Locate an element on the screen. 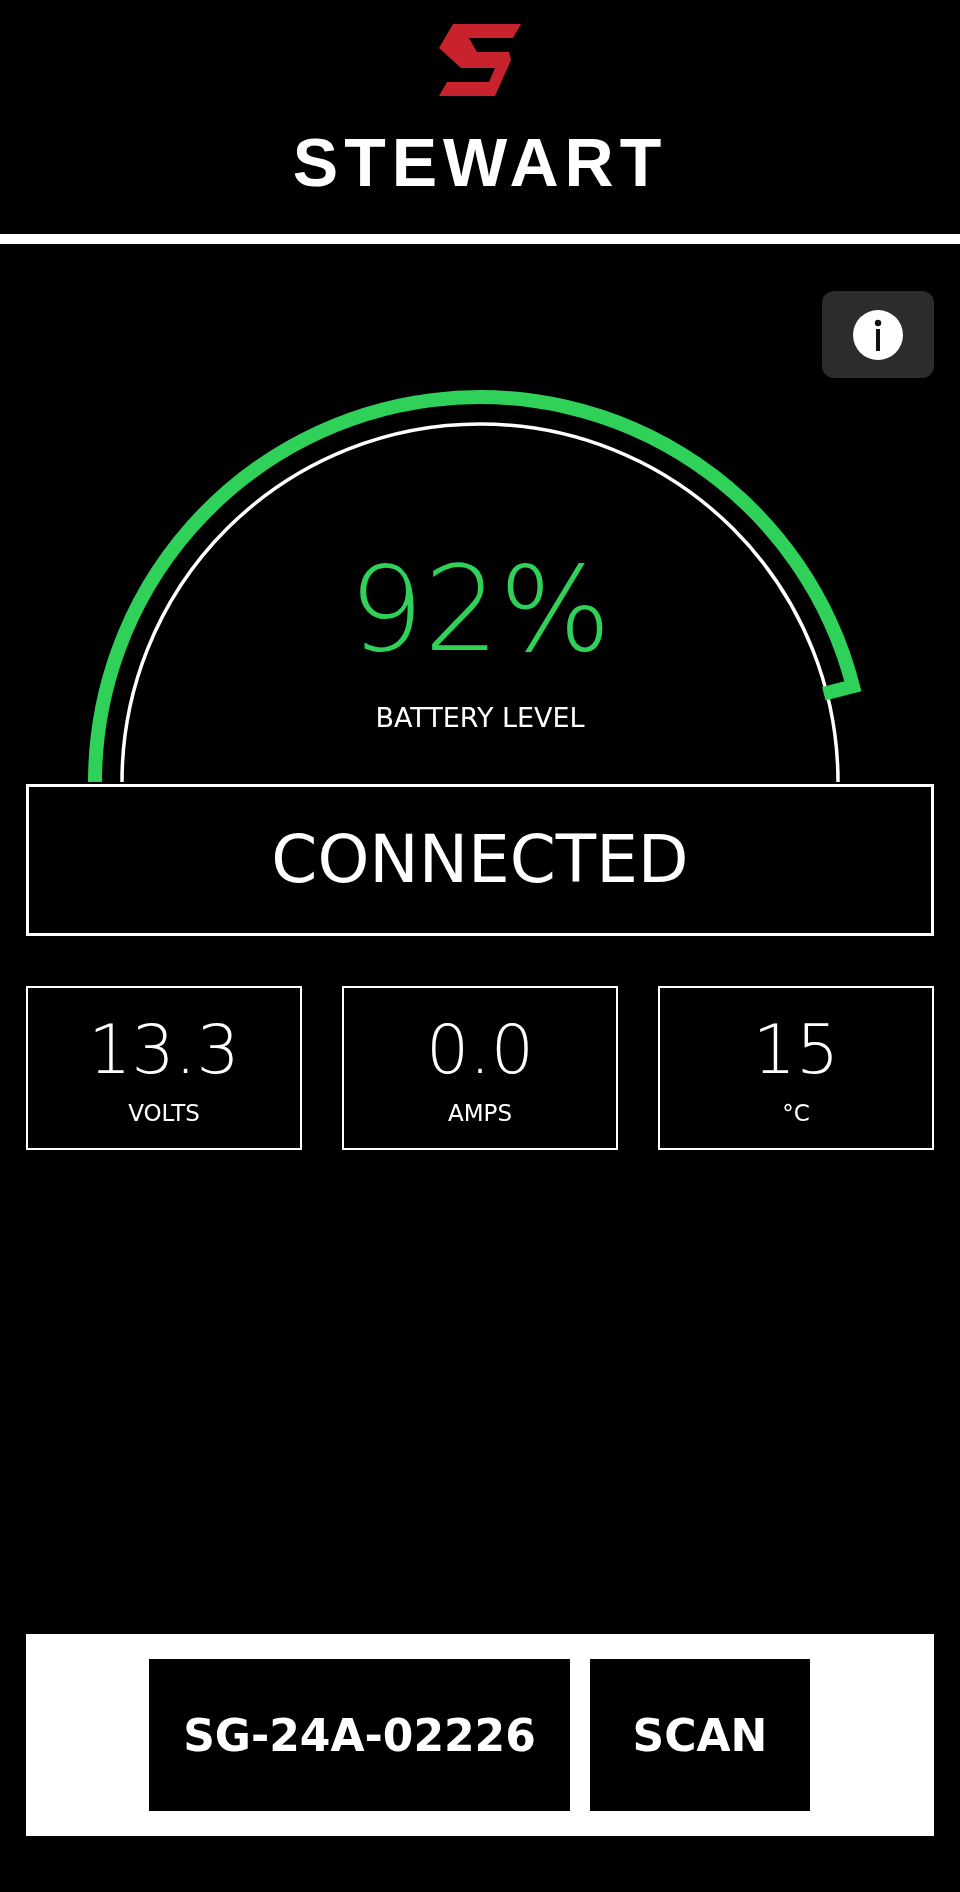 This screenshot has width=960, height=1892. brand-name: STEWART is located at coordinates (480, 162).